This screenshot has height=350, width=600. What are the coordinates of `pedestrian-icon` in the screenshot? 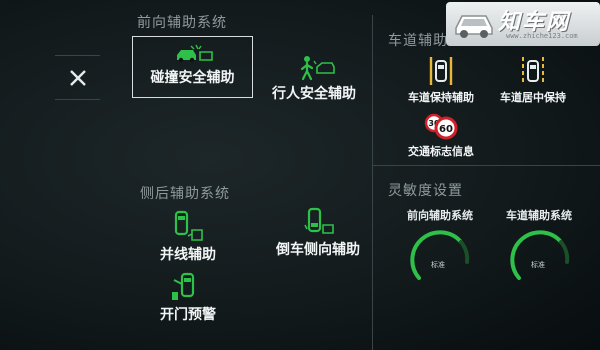 It's located at (317, 68).